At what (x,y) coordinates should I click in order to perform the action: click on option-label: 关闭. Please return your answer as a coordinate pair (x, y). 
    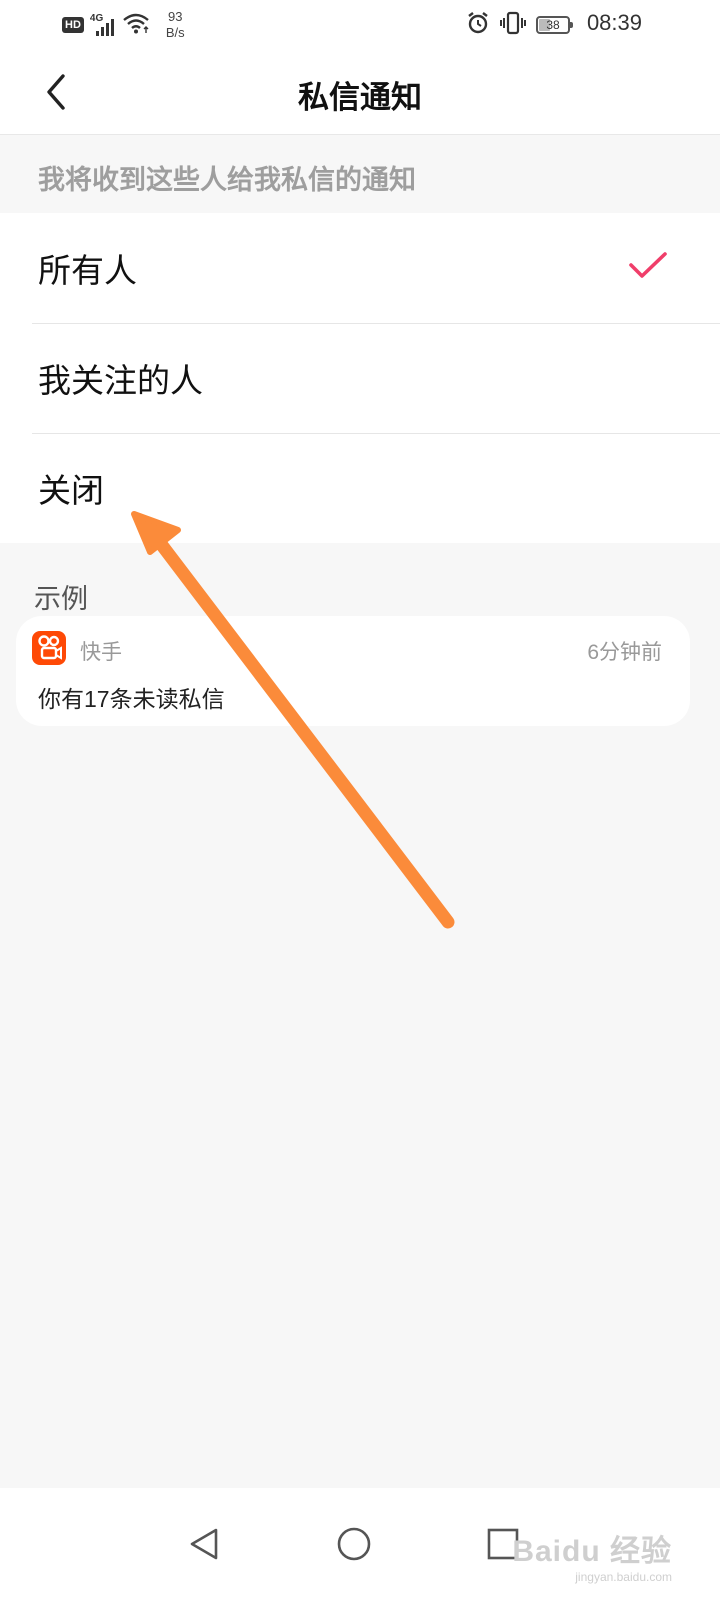
    Looking at the image, I should click on (71, 490).